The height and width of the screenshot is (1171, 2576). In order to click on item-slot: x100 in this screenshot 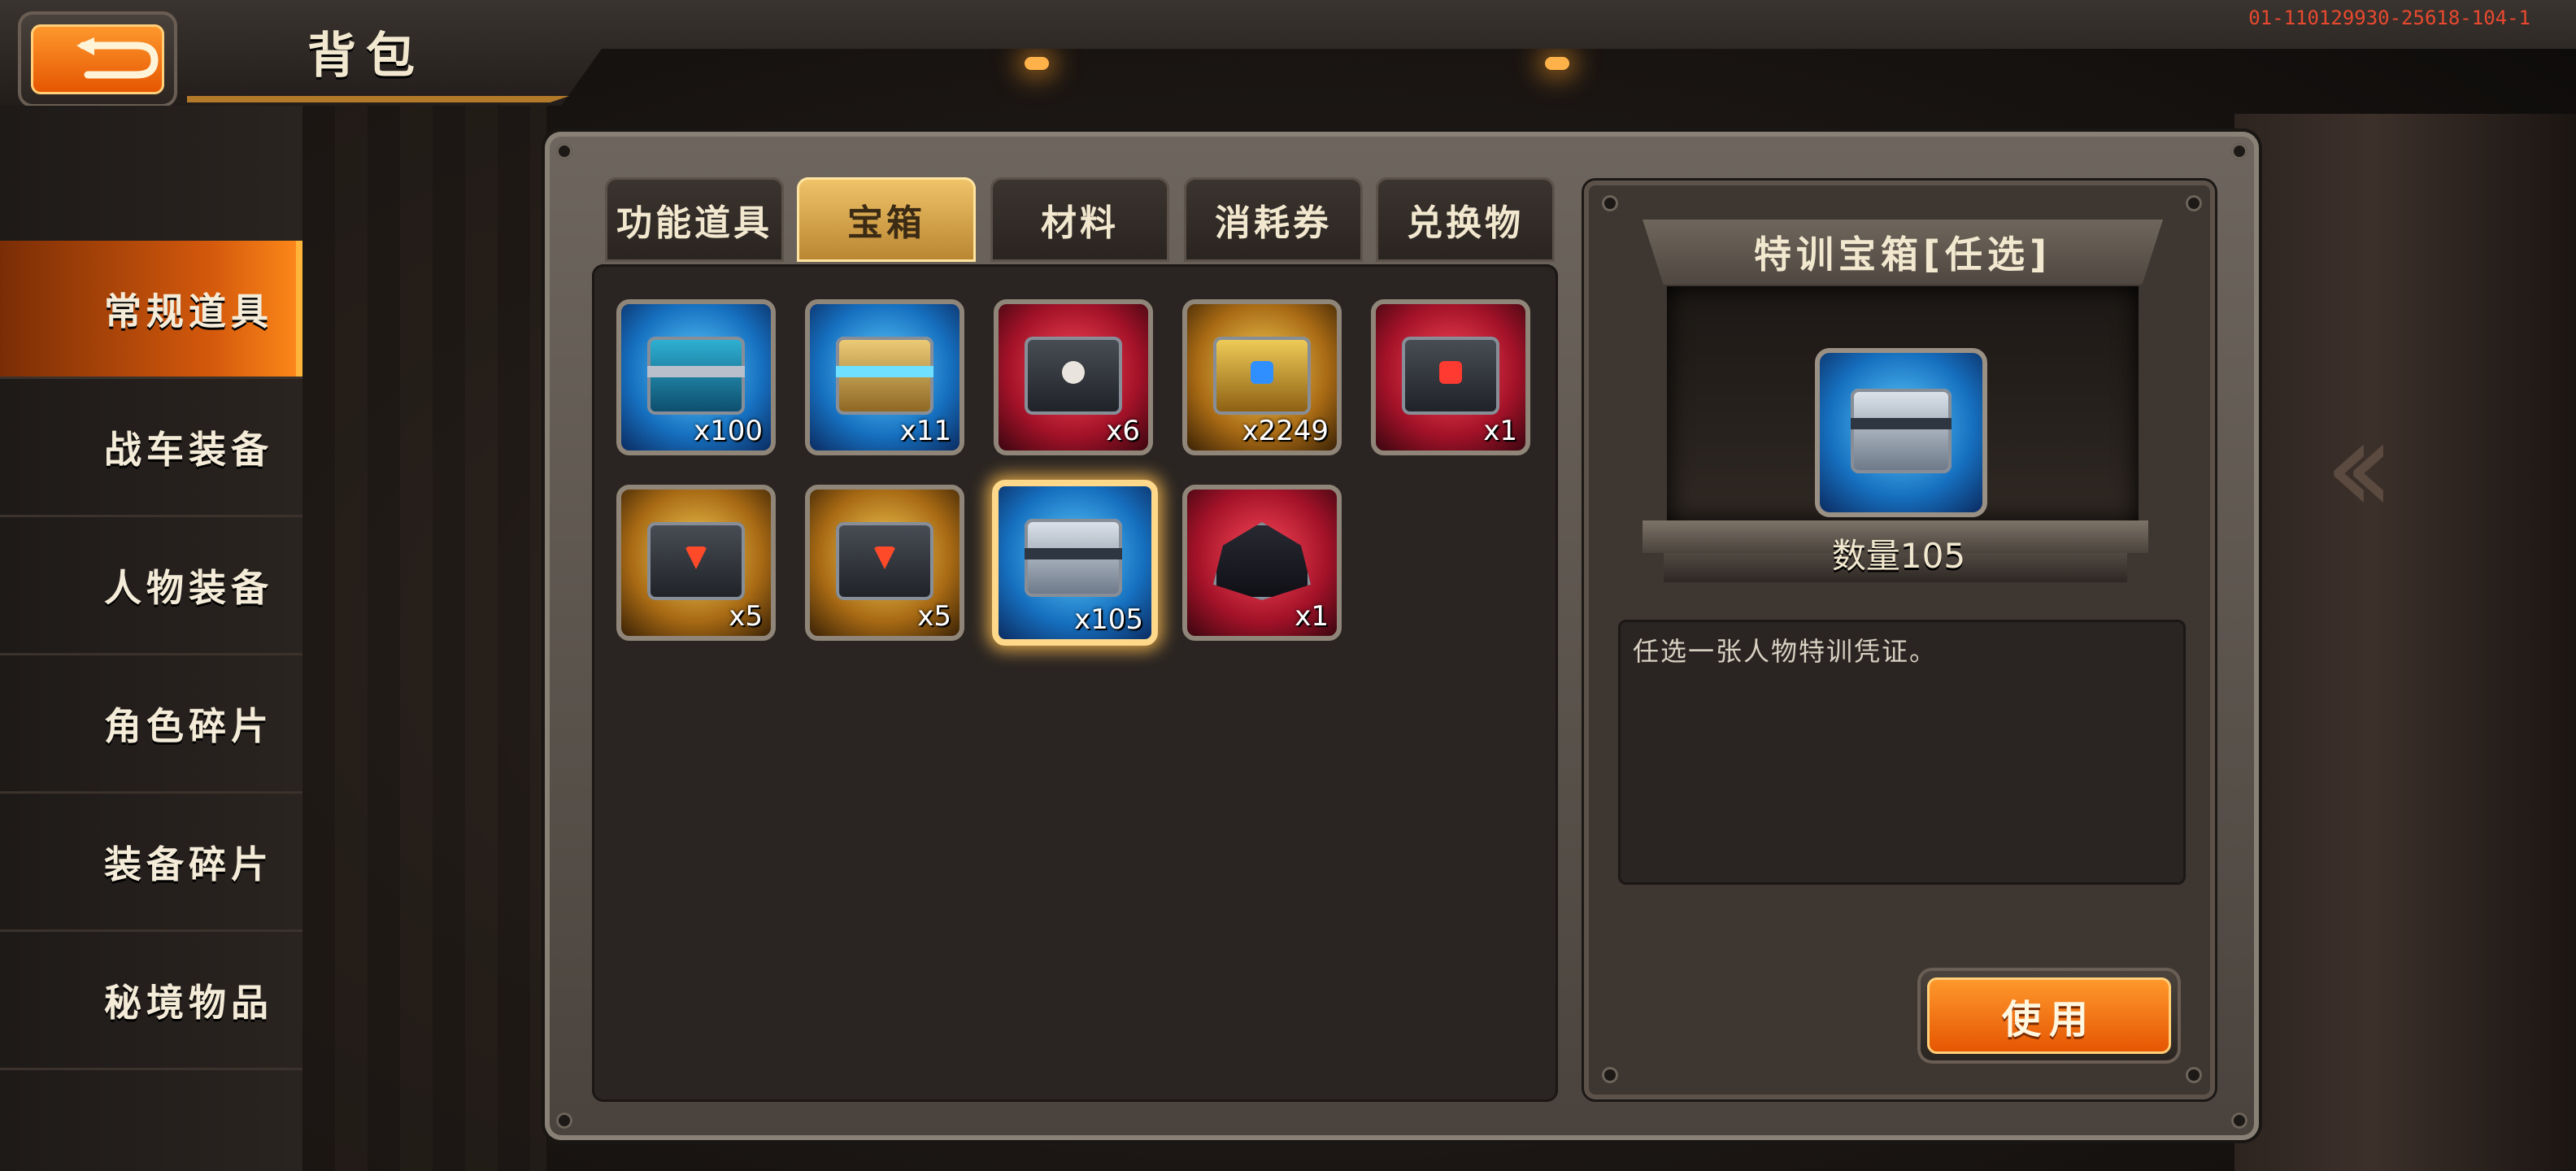, I will do `click(696, 377)`.